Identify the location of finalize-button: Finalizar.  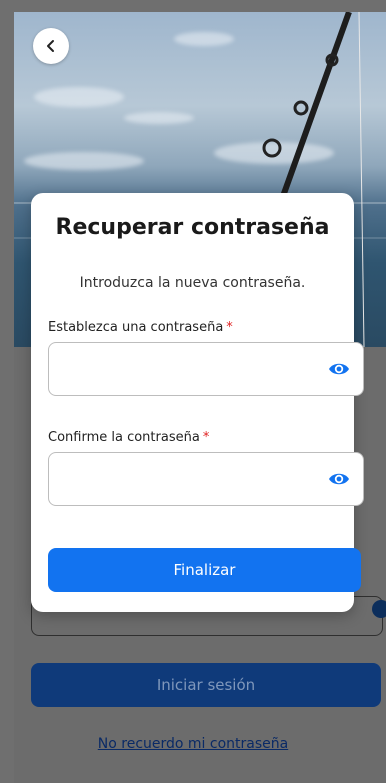
(204, 570).